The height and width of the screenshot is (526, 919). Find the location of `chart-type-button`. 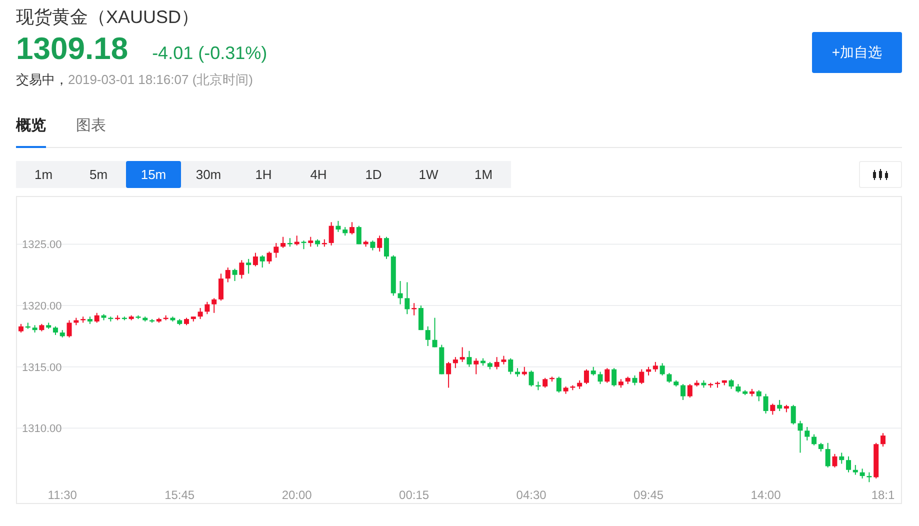

chart-type-button is located at coordinates (880, 174).